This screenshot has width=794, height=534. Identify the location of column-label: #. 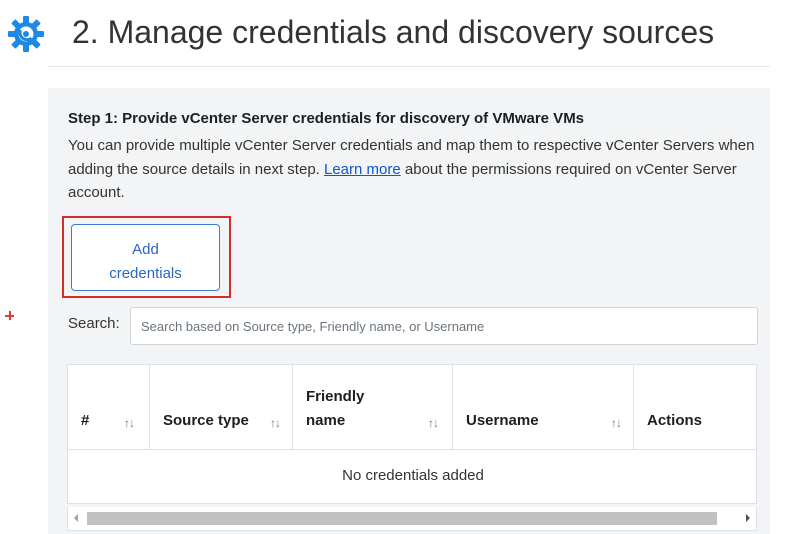
(85, 420).